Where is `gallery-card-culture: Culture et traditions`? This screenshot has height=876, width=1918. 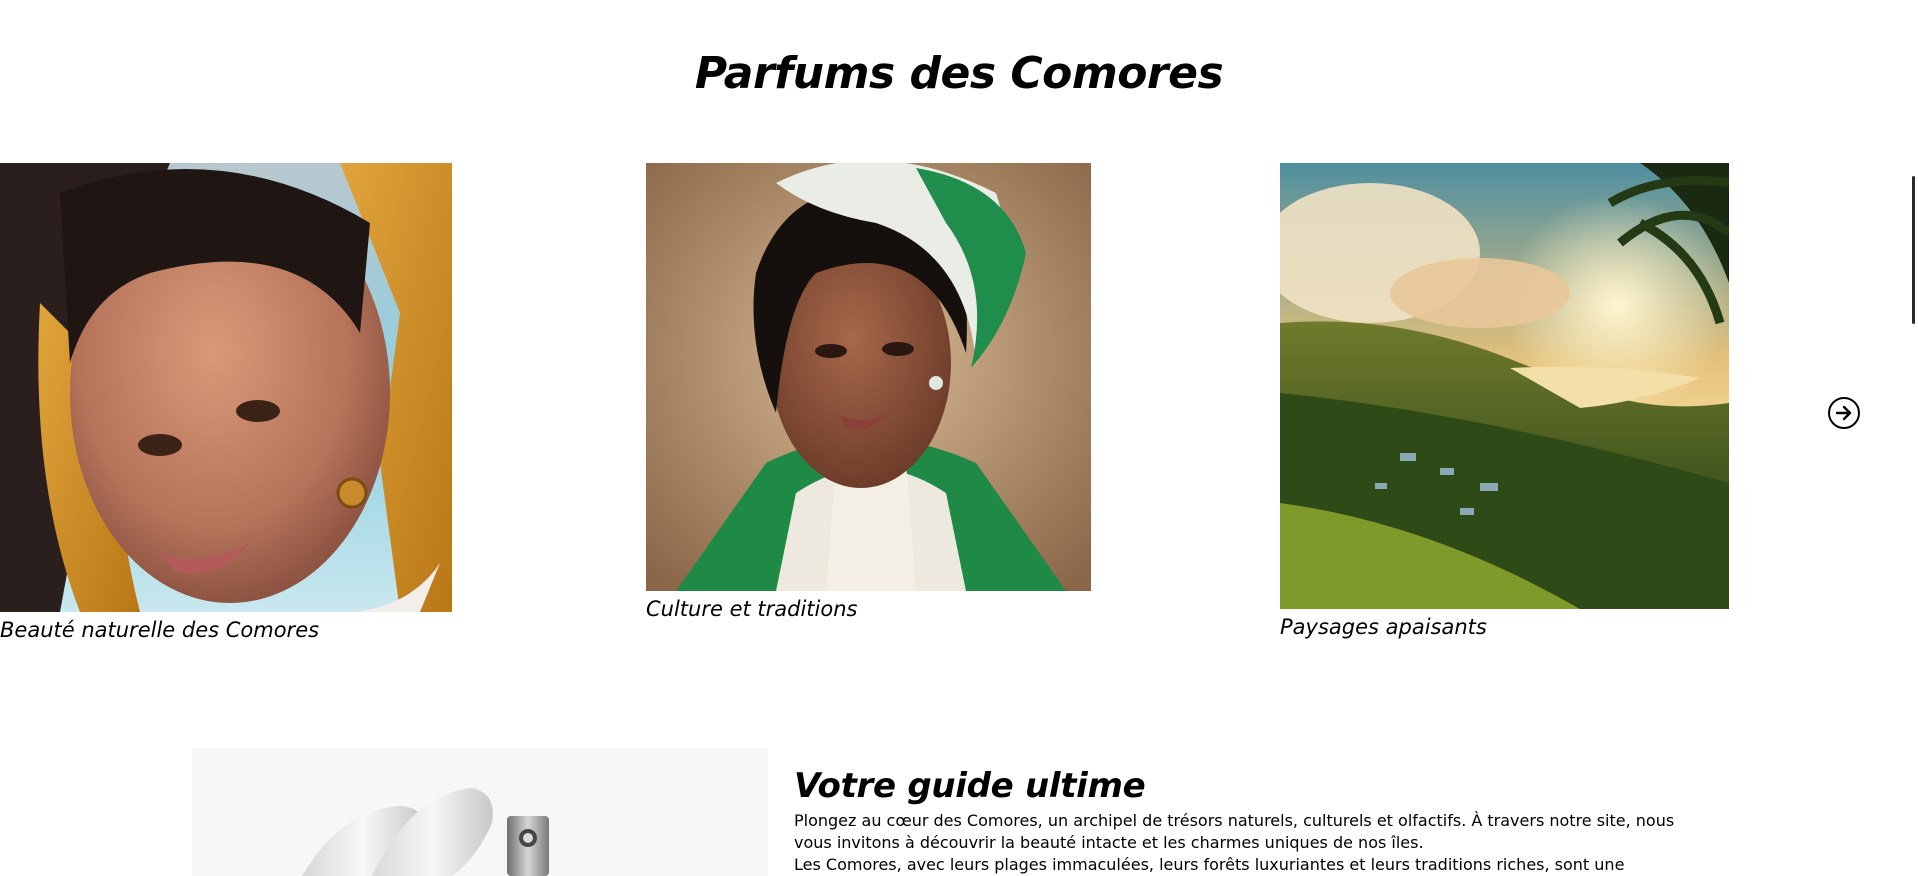 gallery-card-culture: Culture et traditions is located at coordinates (868, 393).